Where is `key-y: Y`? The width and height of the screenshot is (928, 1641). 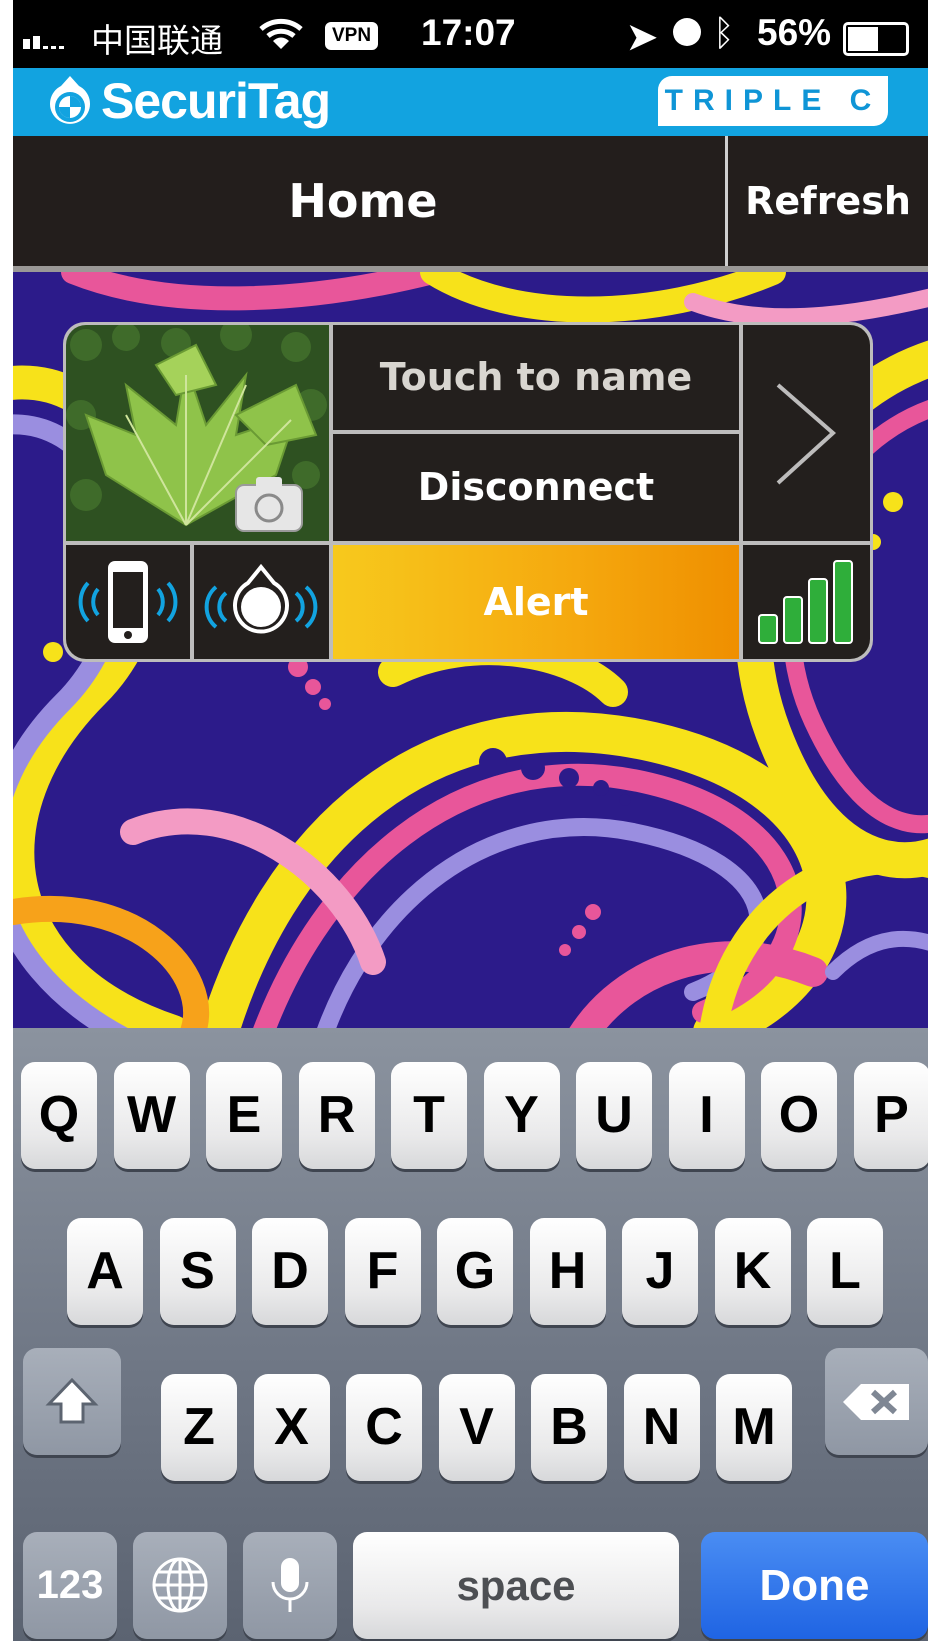 key-y: Y is located at coordinates (521, 1115).